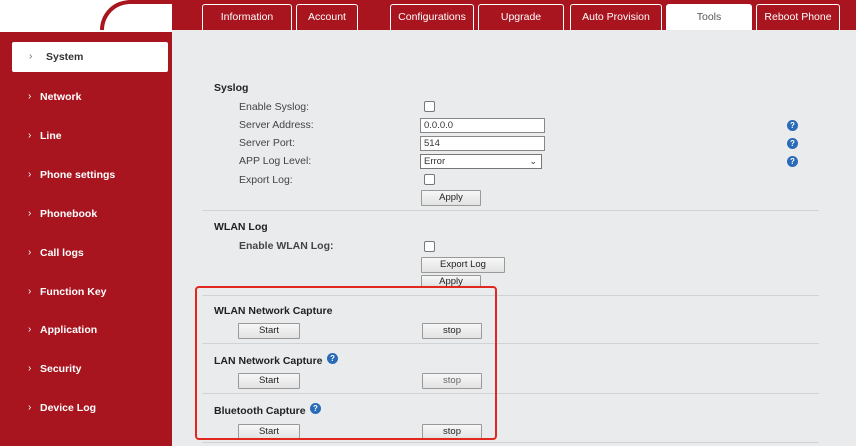 The width and height of the screenshot is (856, 446). I want to click on sidebar-item-label: Phonebook, so click(69, 214).